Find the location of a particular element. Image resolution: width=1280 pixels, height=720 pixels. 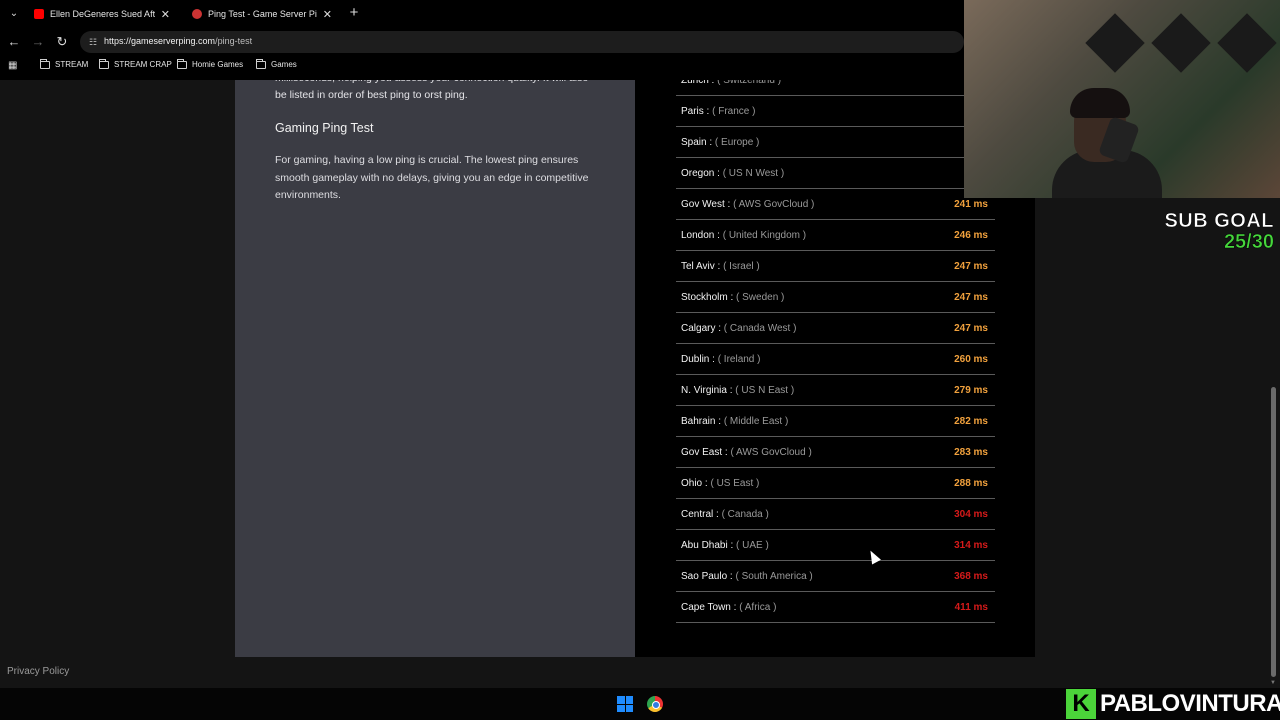

streamer-brand: K PABLOVINTURA is located at coordinates (1173, 703).